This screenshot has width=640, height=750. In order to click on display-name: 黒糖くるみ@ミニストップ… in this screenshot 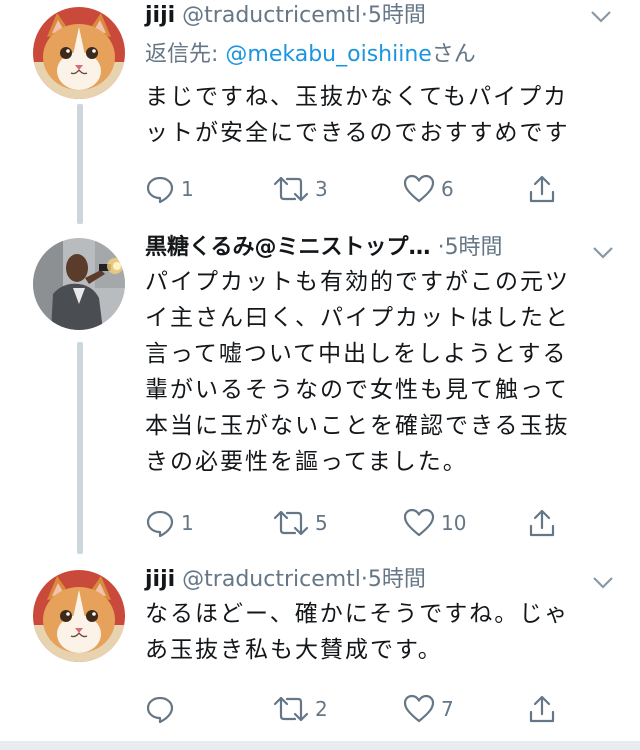, I will do `click(288, 247)`.